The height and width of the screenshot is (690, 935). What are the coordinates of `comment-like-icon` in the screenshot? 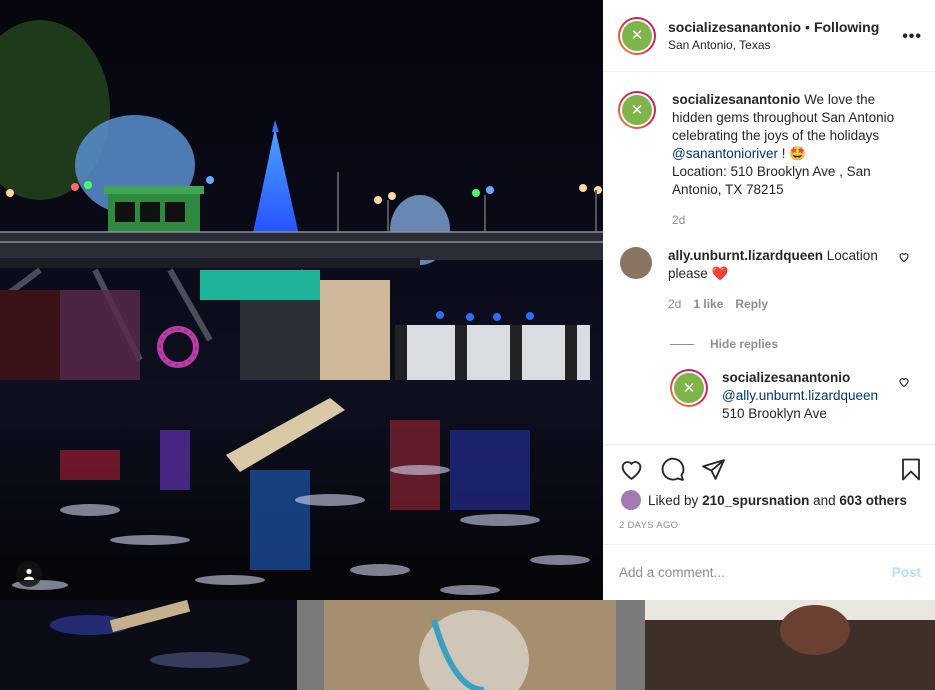 It's located at (904, 257).